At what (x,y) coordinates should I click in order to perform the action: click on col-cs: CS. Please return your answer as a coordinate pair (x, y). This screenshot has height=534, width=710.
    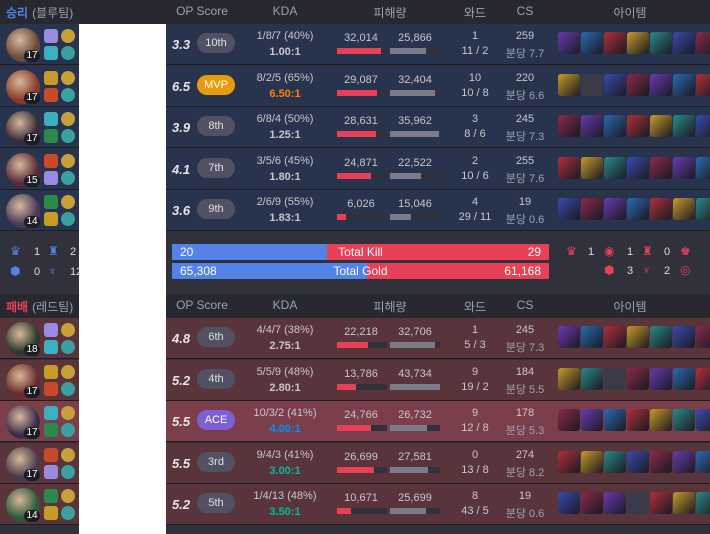
    Looking at the image, I should click on (525, 305).